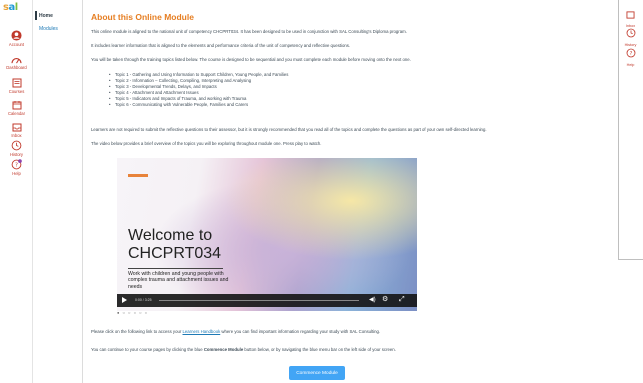 The height and width of the screenshot is (383, 643). What do you see at coordinates (223, 349) in the screenshot?
I see `continue-bold: Commence Module` at bounding box center [223, 349].